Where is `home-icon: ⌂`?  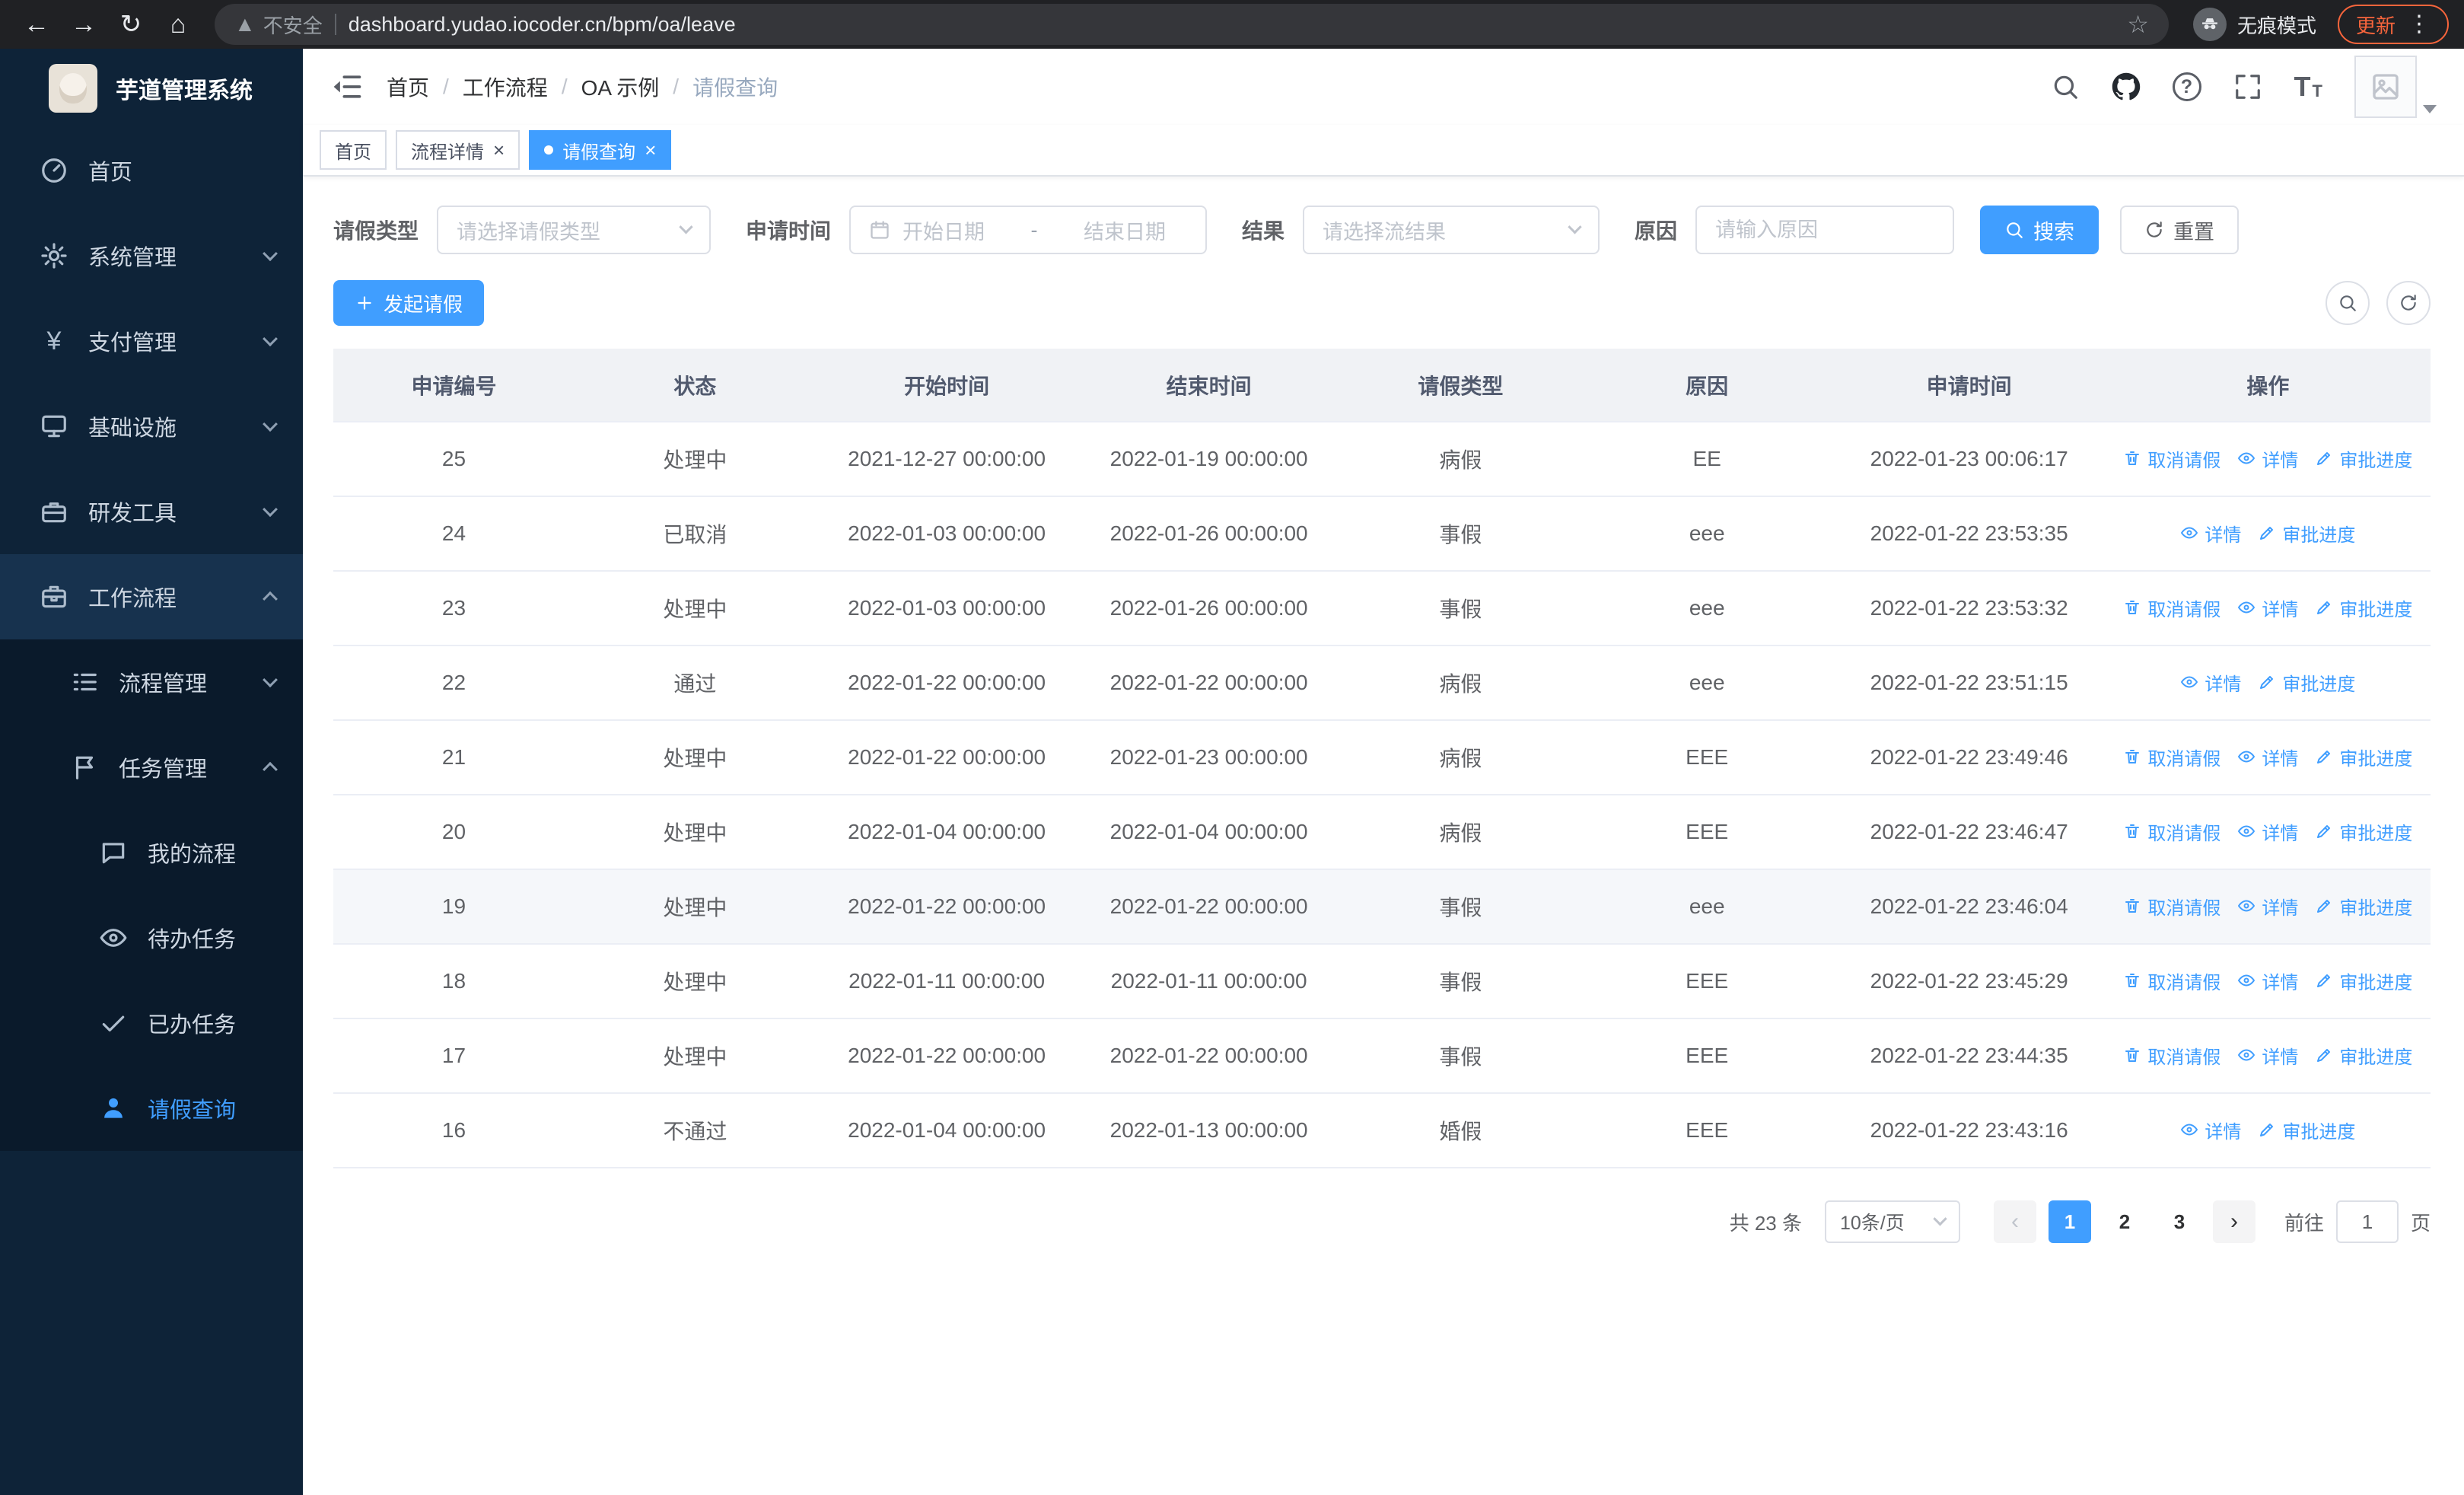 home-icon: ⌂ is located at coordinates (178, 25).